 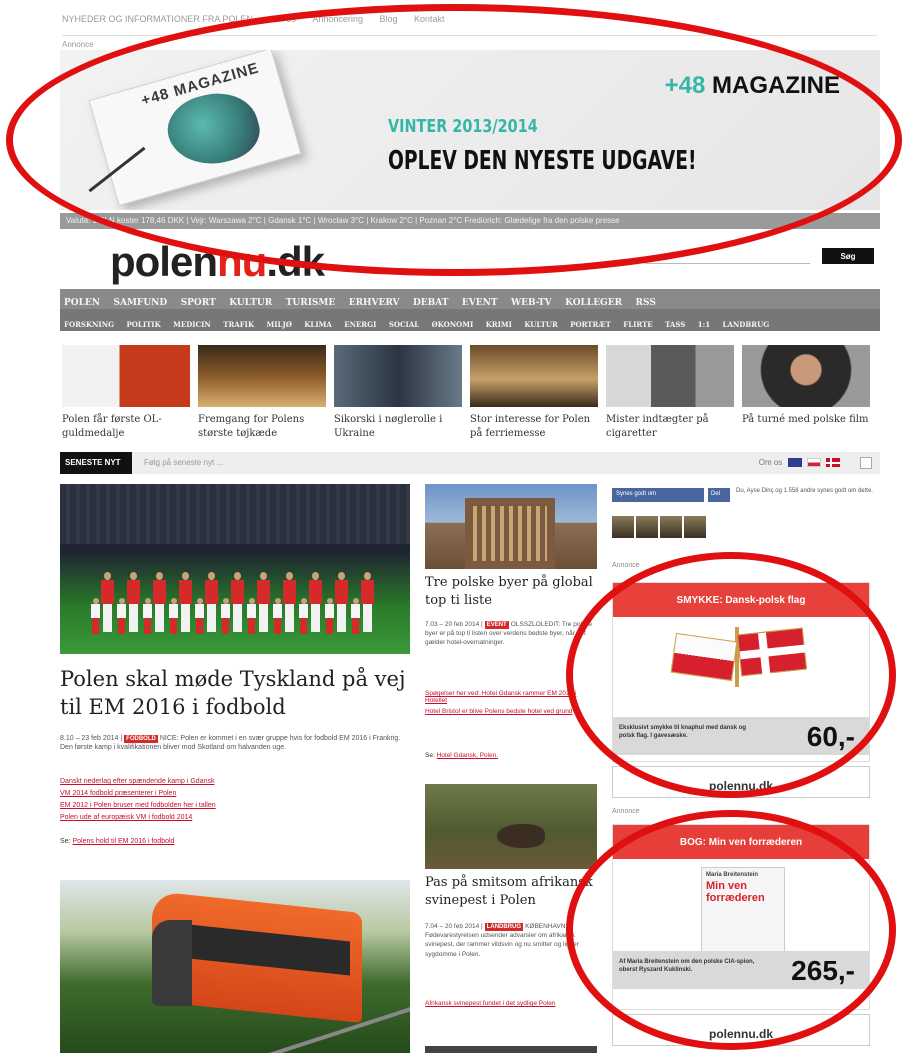 What do you see at coordinates (453, 324) in the screenshot?
I see `subnav-item: ØKONOMI` at bounding box center [453, 324].